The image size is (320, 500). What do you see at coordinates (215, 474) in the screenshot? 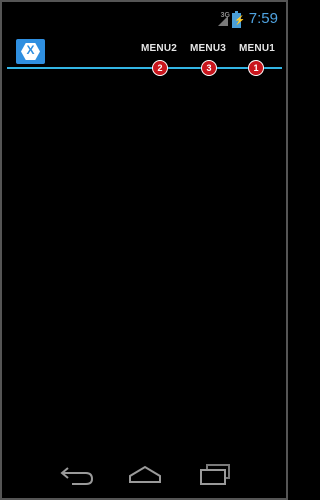
I see `recent-apps-icon` at bounding box center [215, 474].